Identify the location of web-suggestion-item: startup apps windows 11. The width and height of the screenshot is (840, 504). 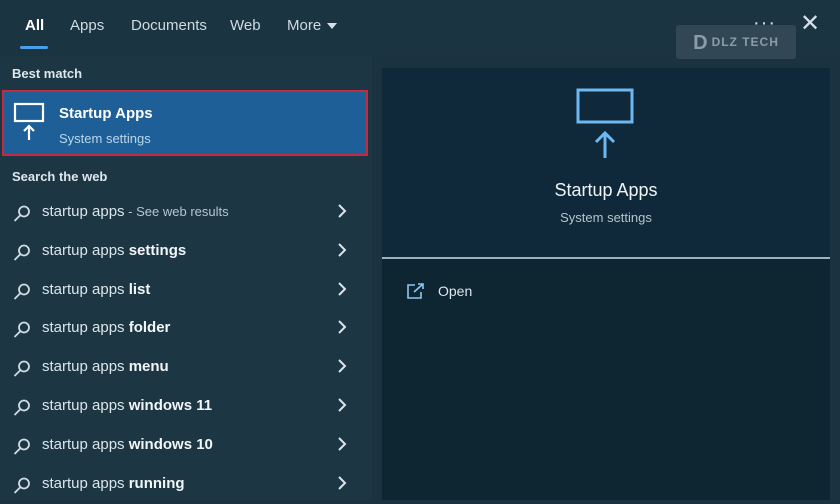
(186, 407).